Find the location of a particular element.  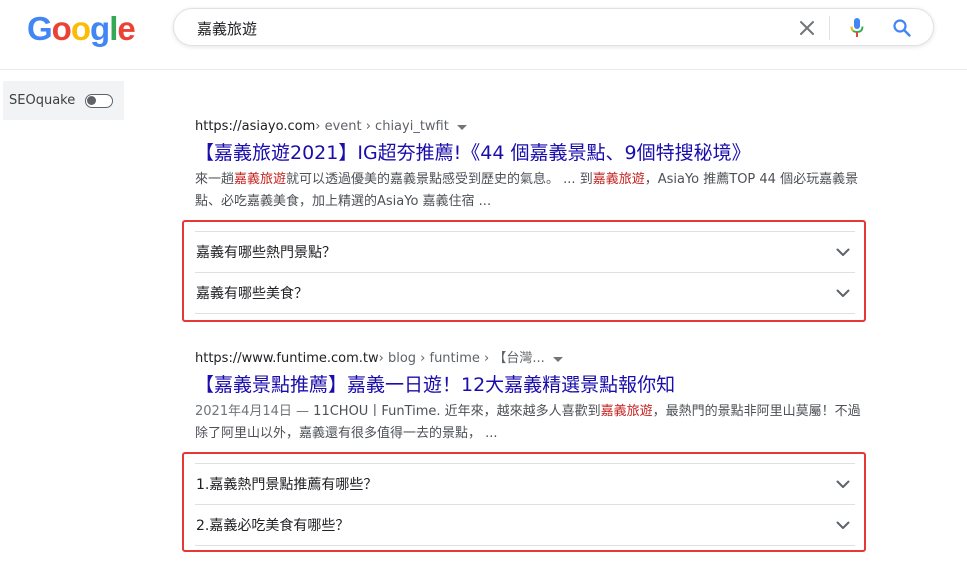

microphone-icon is located at coordinates (857, 27).